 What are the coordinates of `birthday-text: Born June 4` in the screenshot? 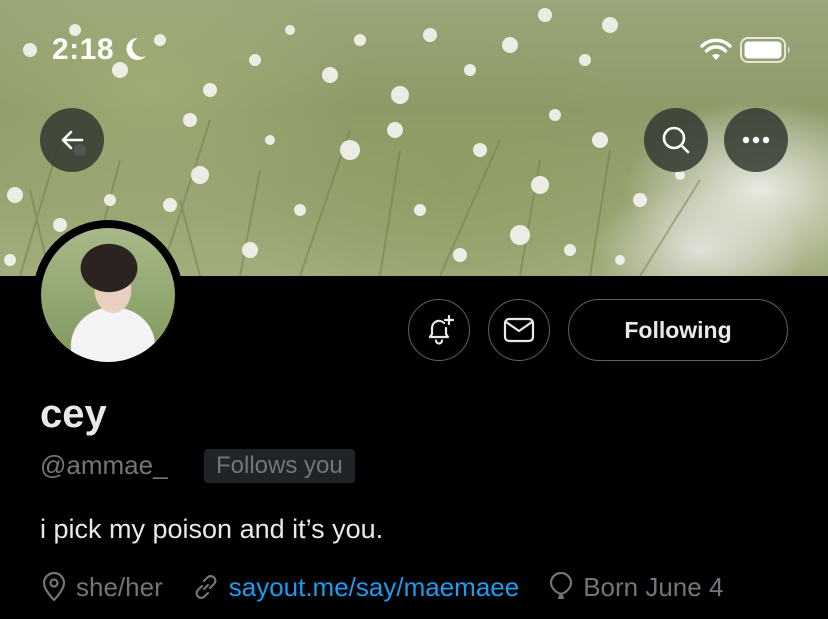 It's located at (653, 586).